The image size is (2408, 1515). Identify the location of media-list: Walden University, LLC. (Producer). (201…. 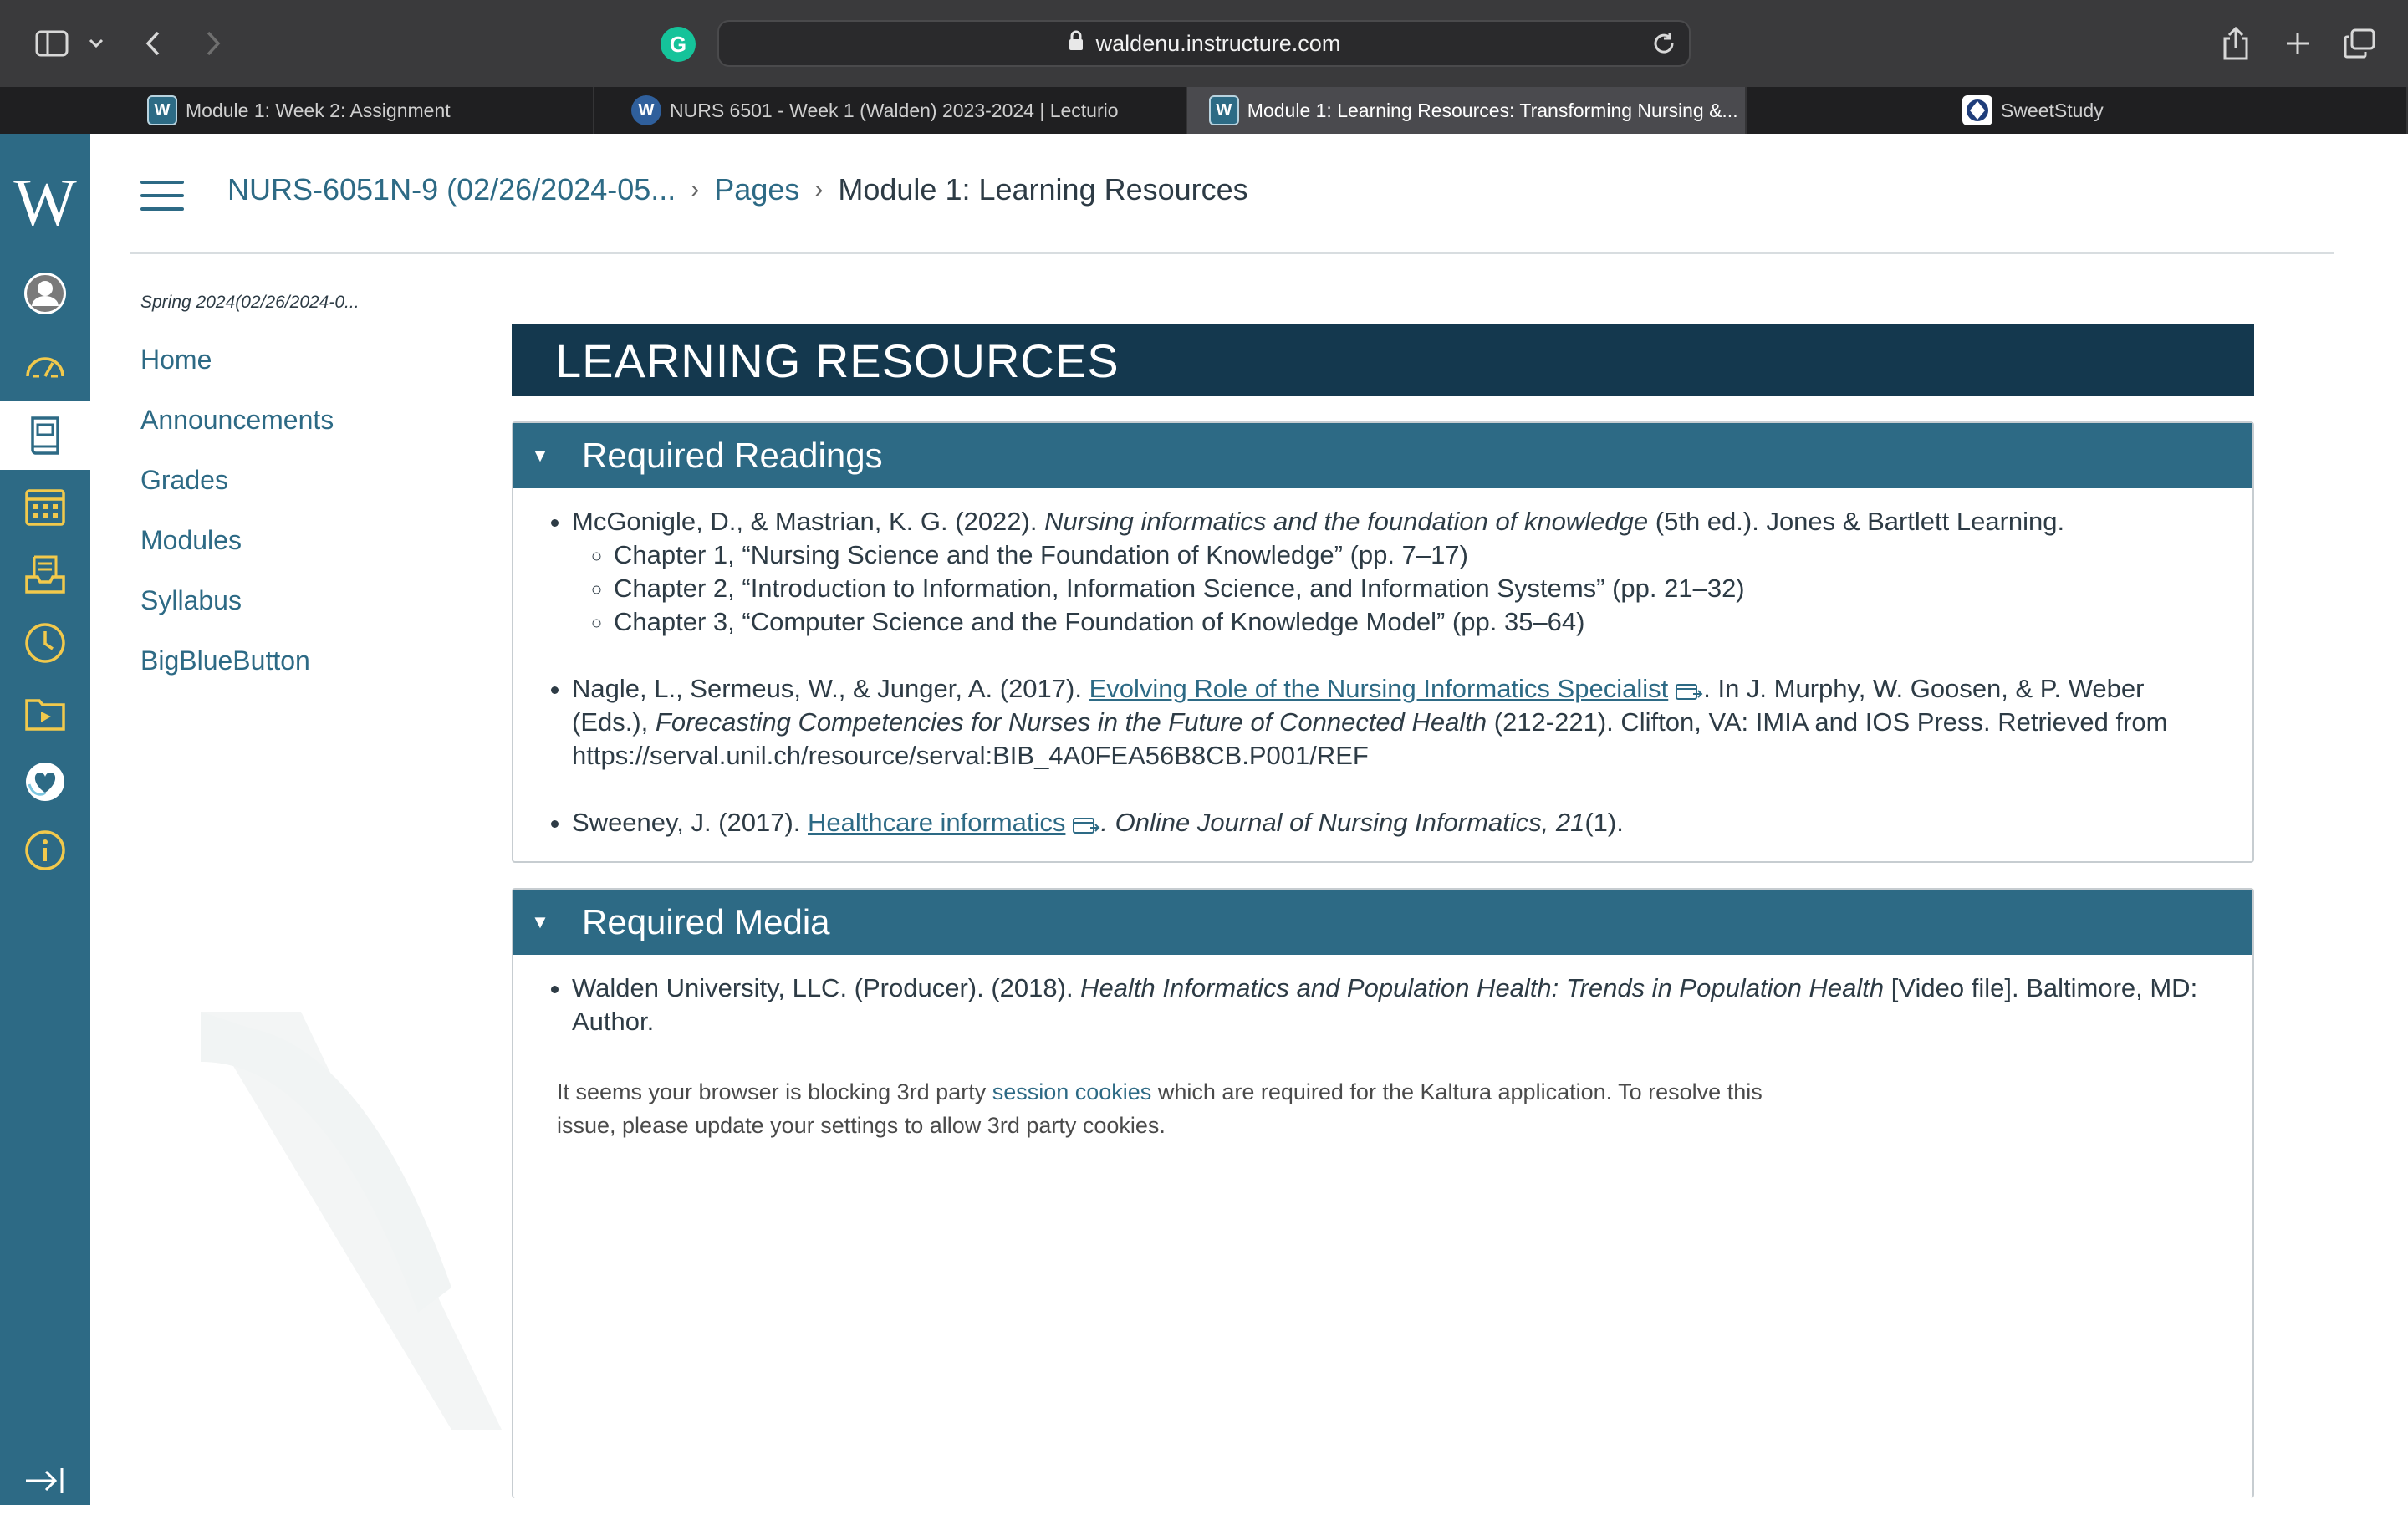
(1383, 1059).